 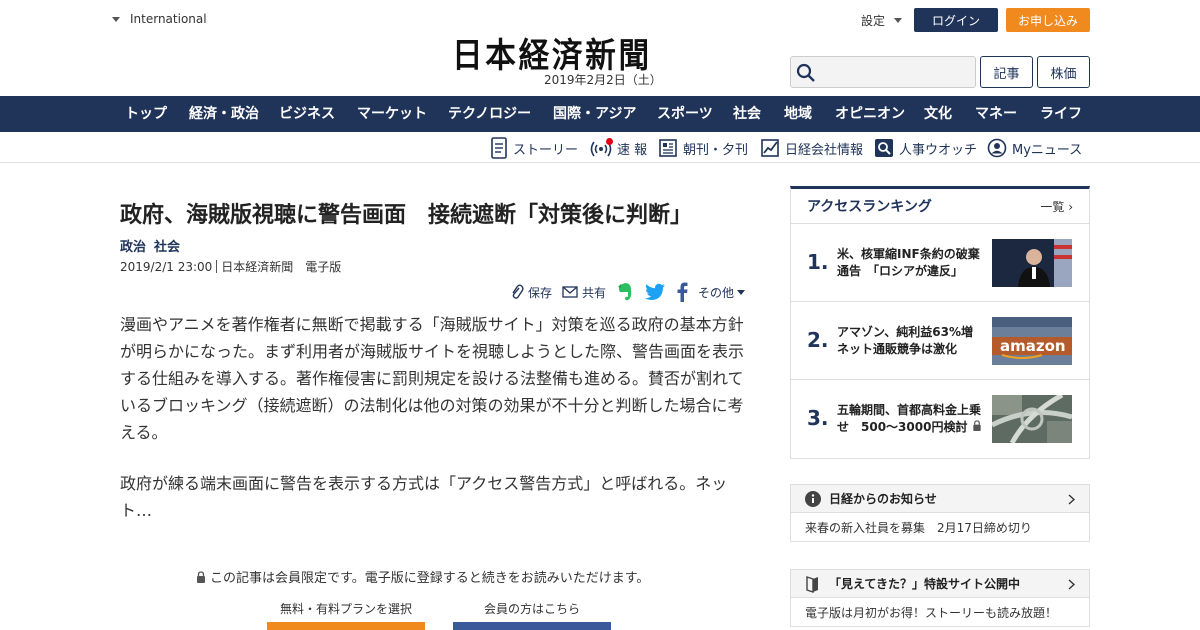 What do you see at coordinates (940, 419) in the screenshot?
I see `ranking-item: 3. 五輪期間、首都高料金上乗せ 500～3000円検討` at bounding box center [940, 419].